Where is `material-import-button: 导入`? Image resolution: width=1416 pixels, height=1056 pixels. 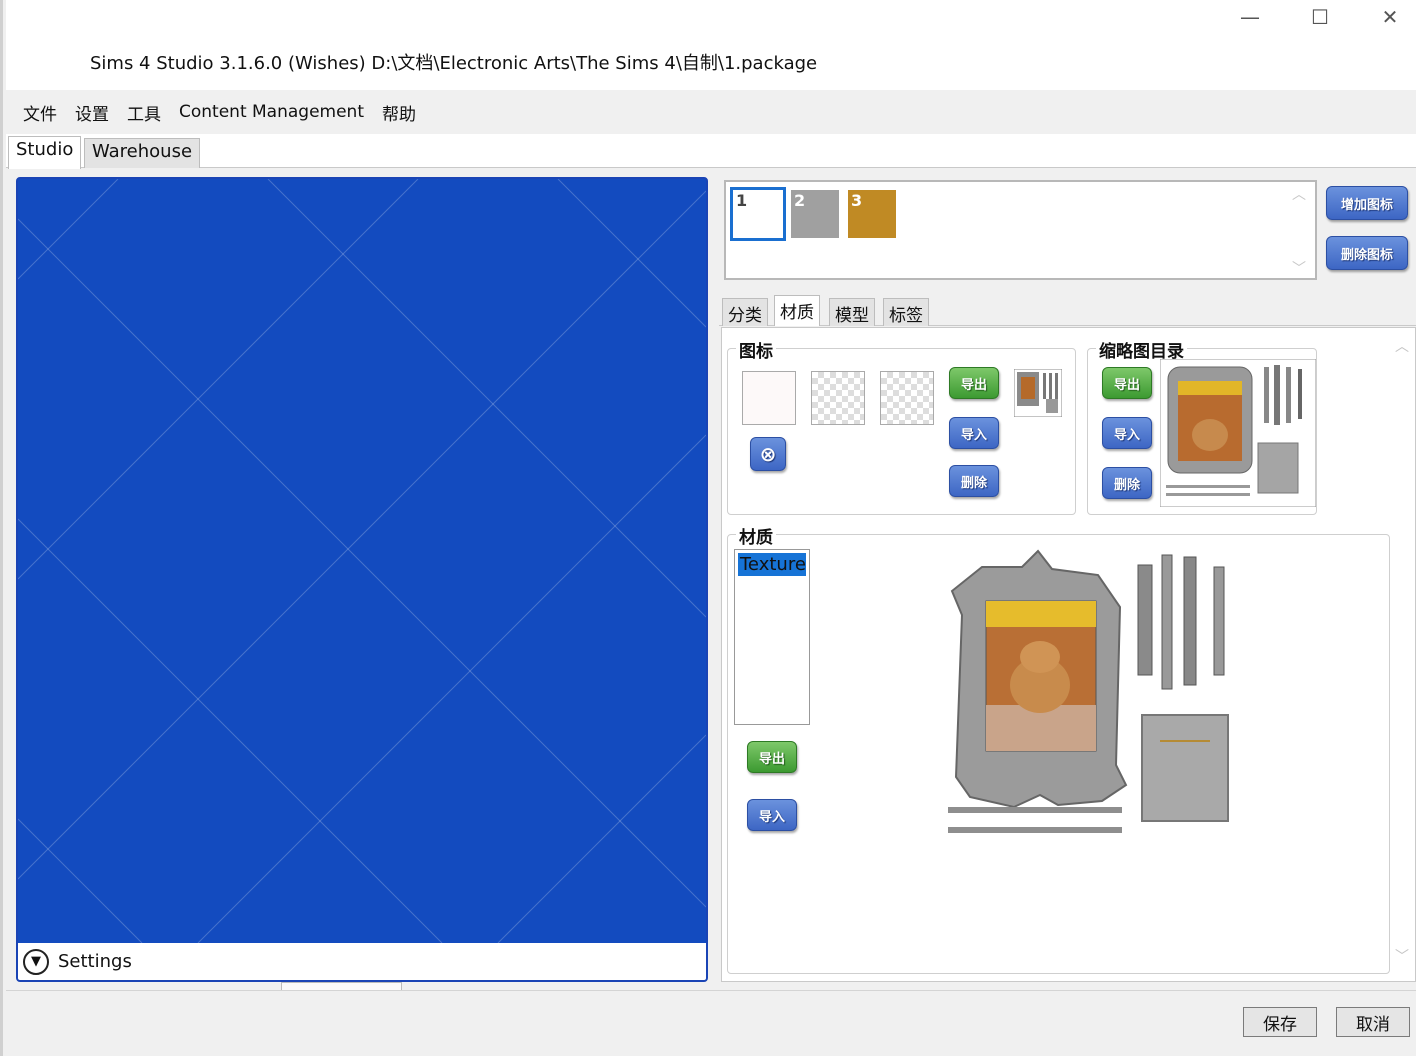 material-import-button: 导入 is located at coordinates (772, 815).